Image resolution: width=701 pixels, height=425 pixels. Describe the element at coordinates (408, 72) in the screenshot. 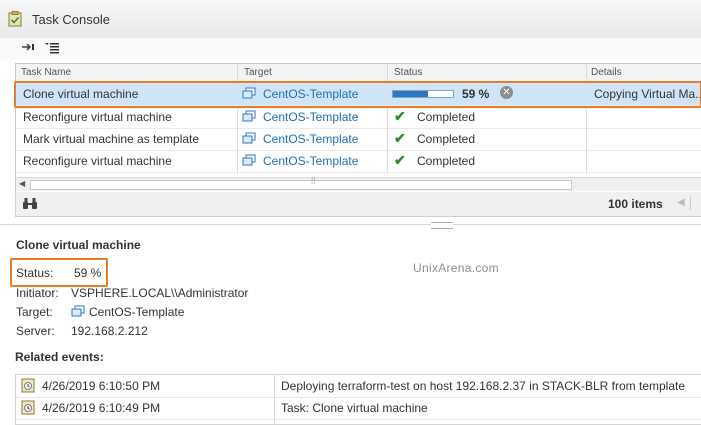

I see `column-header-status: Status` at that location.